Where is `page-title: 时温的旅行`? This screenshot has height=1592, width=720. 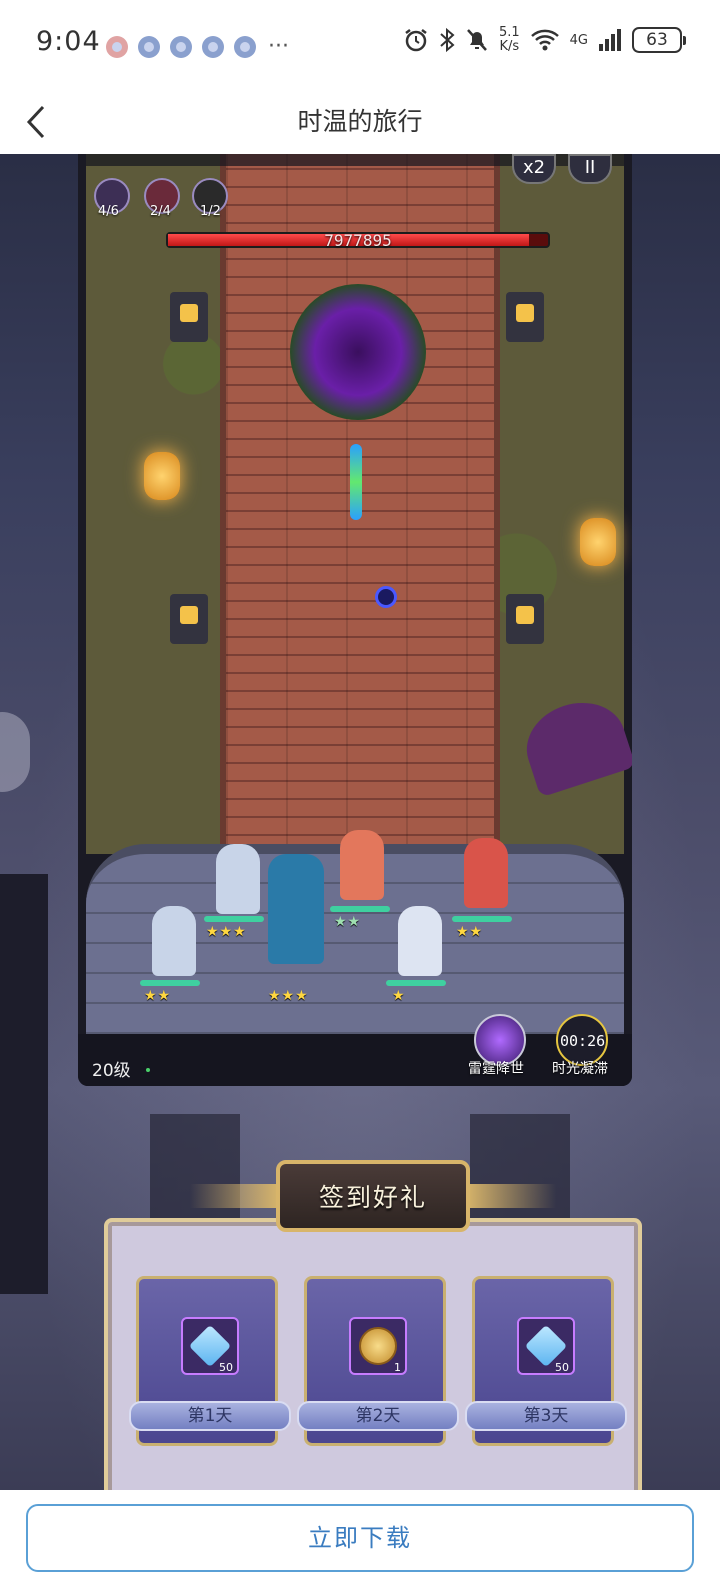
page-title: 时温的旅行 is located at coordinates (360, 121).